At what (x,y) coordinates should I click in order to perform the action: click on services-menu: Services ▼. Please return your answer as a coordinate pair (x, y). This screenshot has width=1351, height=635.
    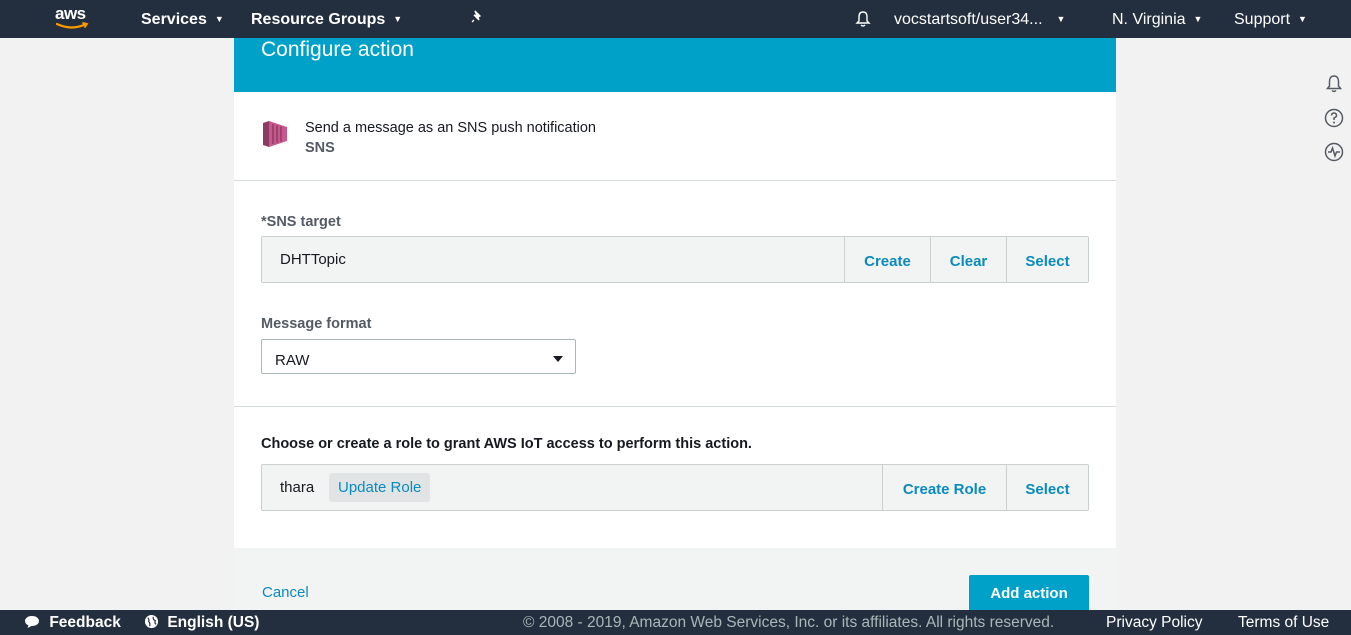
    Looking at the image, I should click on (182, 19).